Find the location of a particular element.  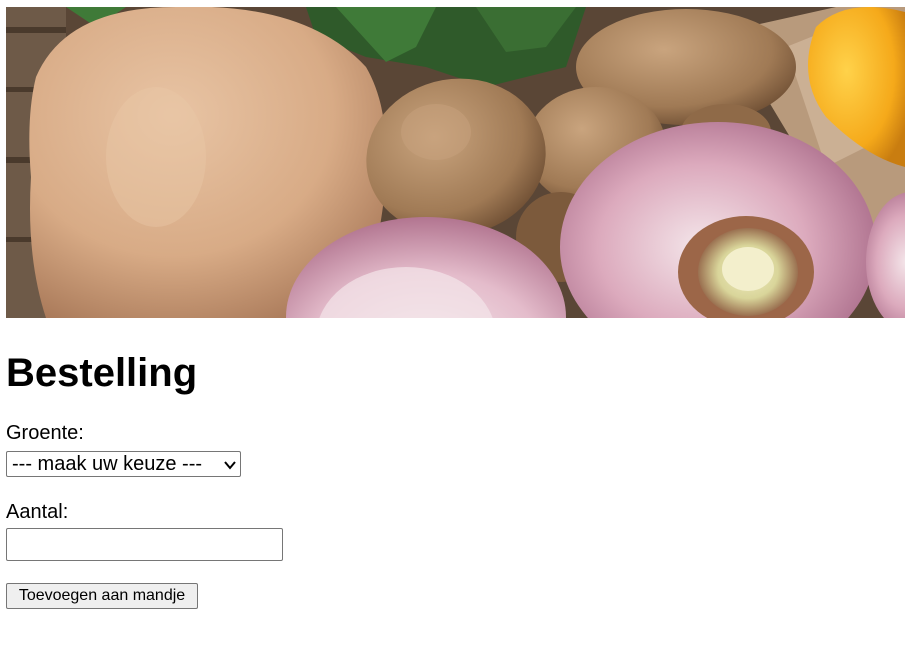

add-to-cart-button: Toevoegen aan mandje is located at coordinates (102, 596).